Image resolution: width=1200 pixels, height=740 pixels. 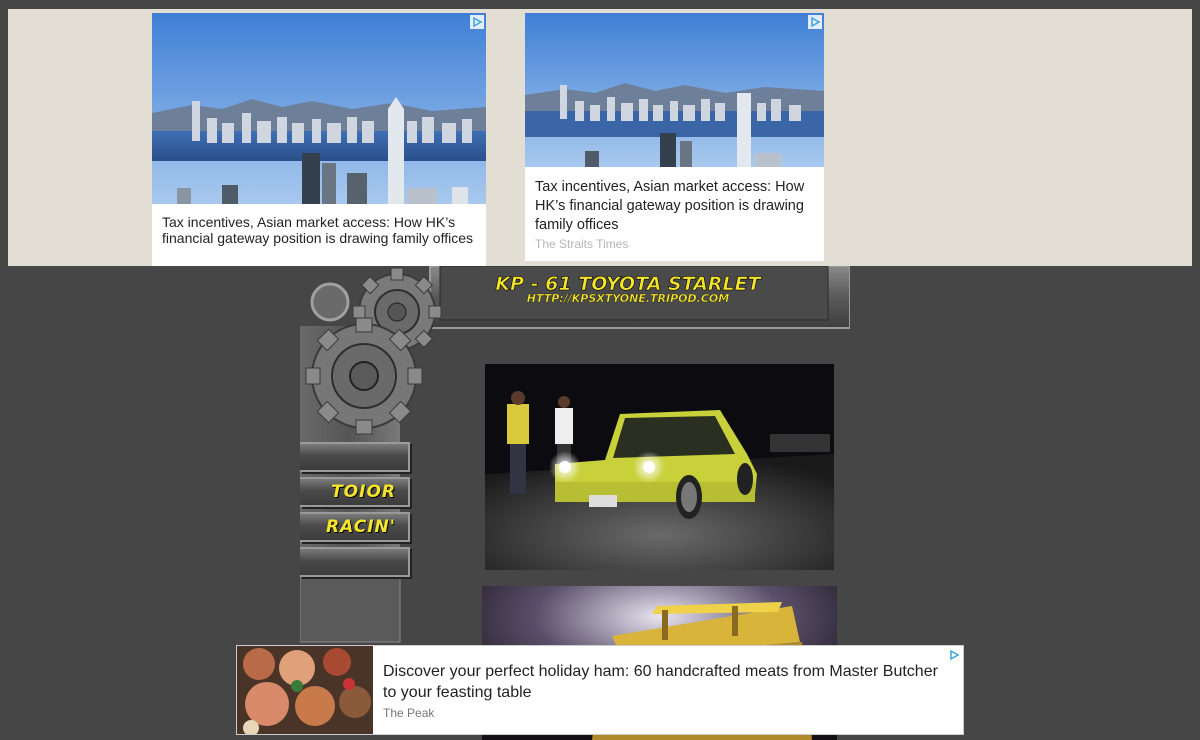 I want to click on site-url: HTTP://KPSXTYONE.TRIPOD.COM, so click(x=628, y=298).